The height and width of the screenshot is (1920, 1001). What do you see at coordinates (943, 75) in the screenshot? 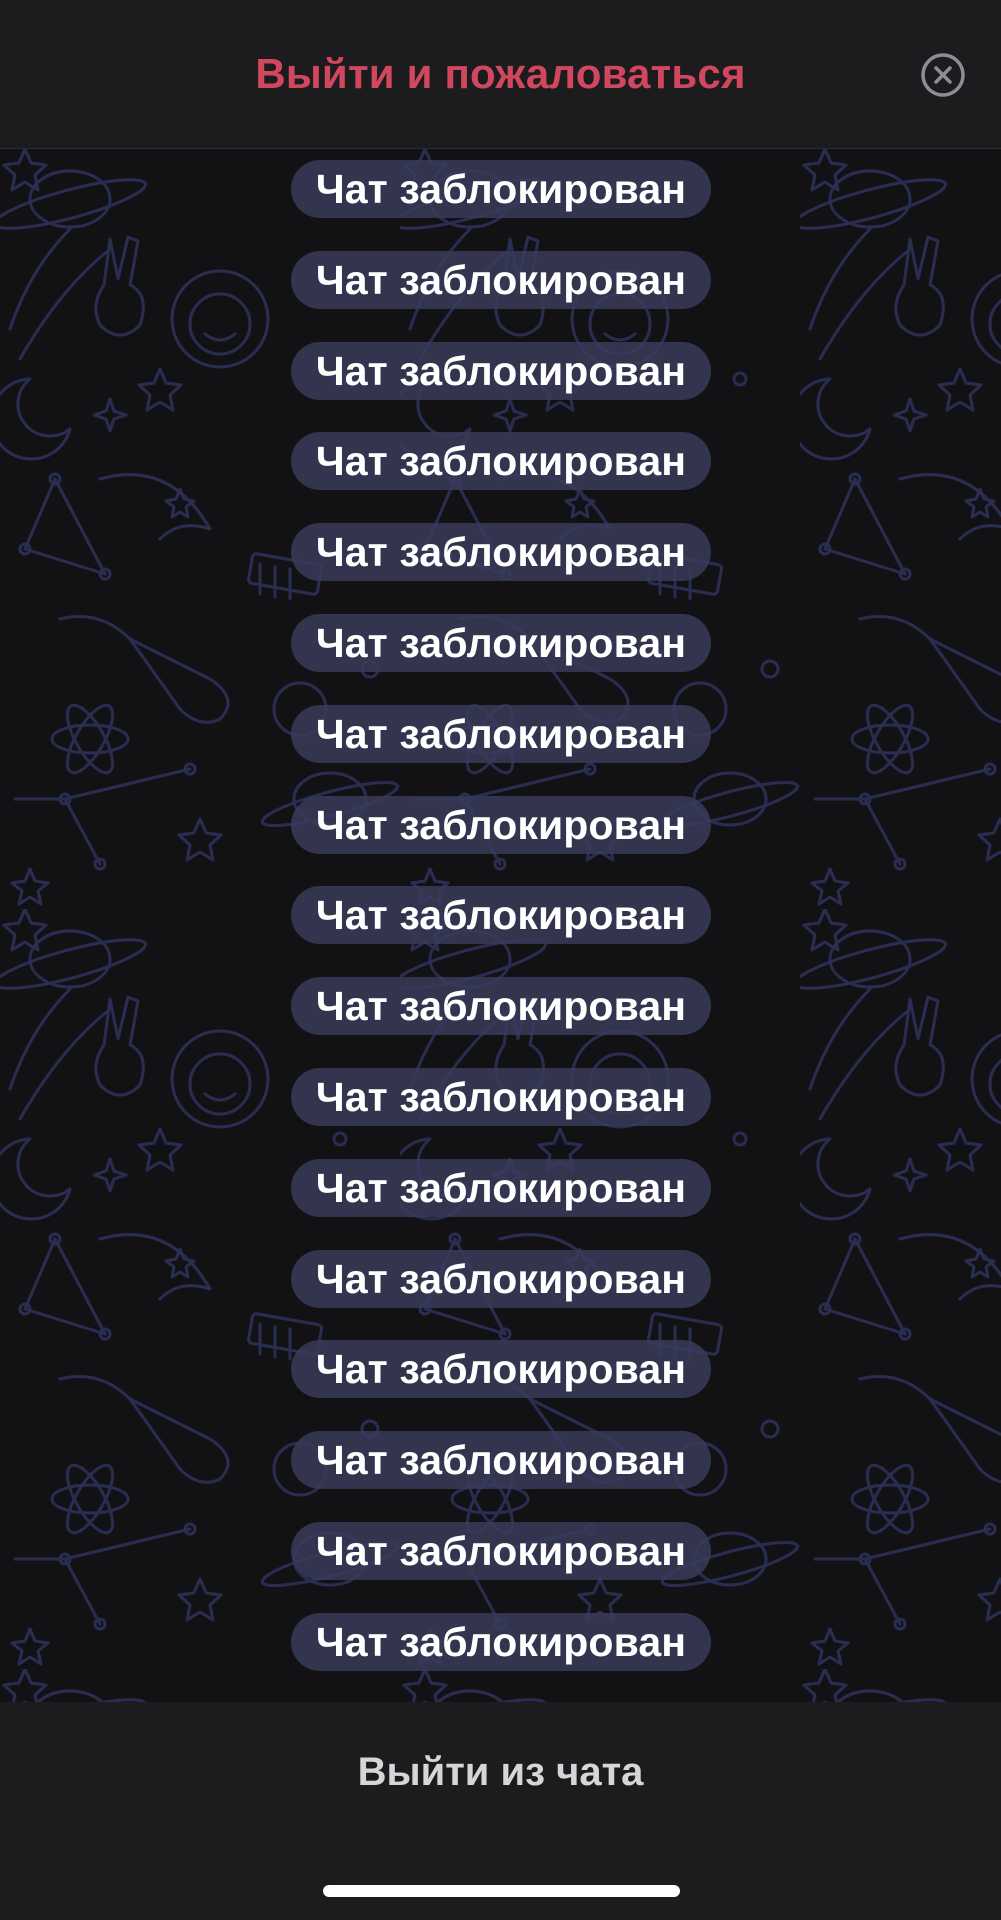
I see `close-icon` at bounding box center [943, 75].